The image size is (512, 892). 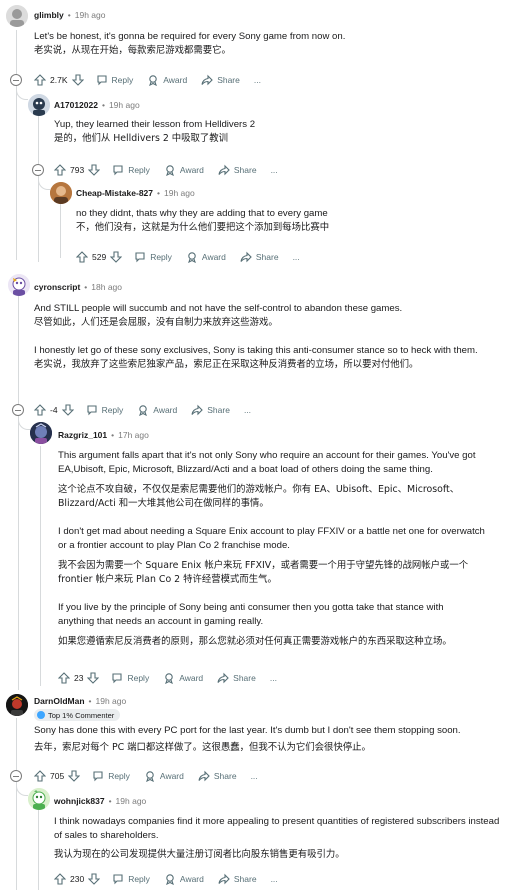 I want to click on badge-star-icon, so click(x=41, y=715).